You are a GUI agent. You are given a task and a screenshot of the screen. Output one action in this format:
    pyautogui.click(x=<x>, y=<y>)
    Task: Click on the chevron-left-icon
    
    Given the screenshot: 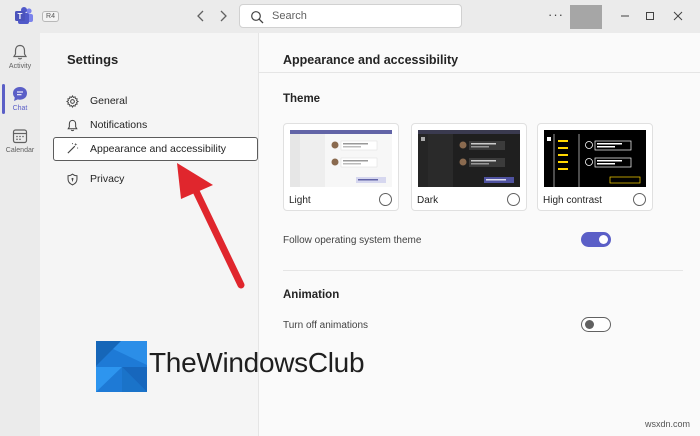 What is the action you would take?
    pyautogui.click(x=200, y=16)
    